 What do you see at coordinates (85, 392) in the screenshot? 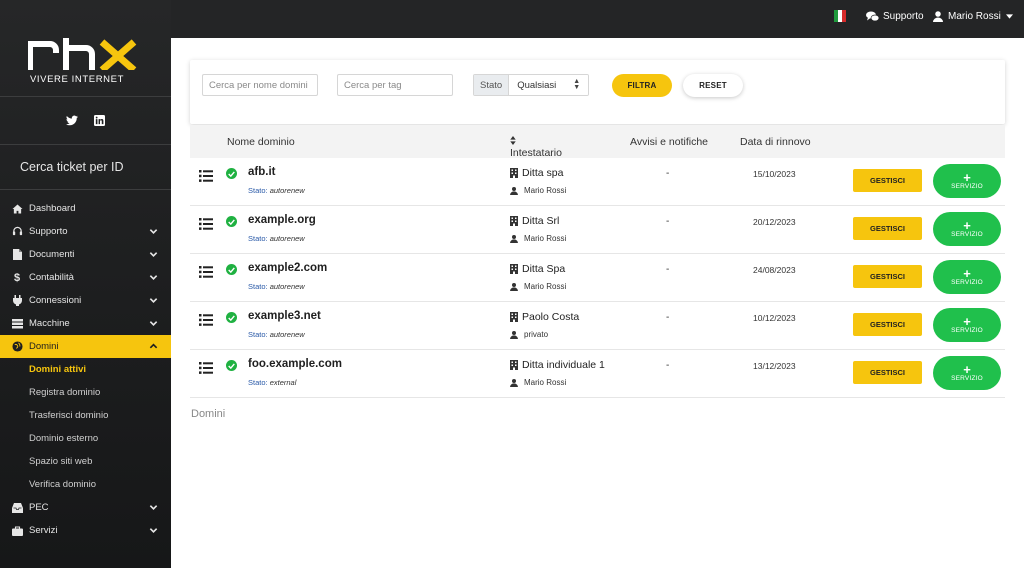
I see `sidebar-subitem-registra-dominio: Registra dominio` at bounding box center [85, 392].